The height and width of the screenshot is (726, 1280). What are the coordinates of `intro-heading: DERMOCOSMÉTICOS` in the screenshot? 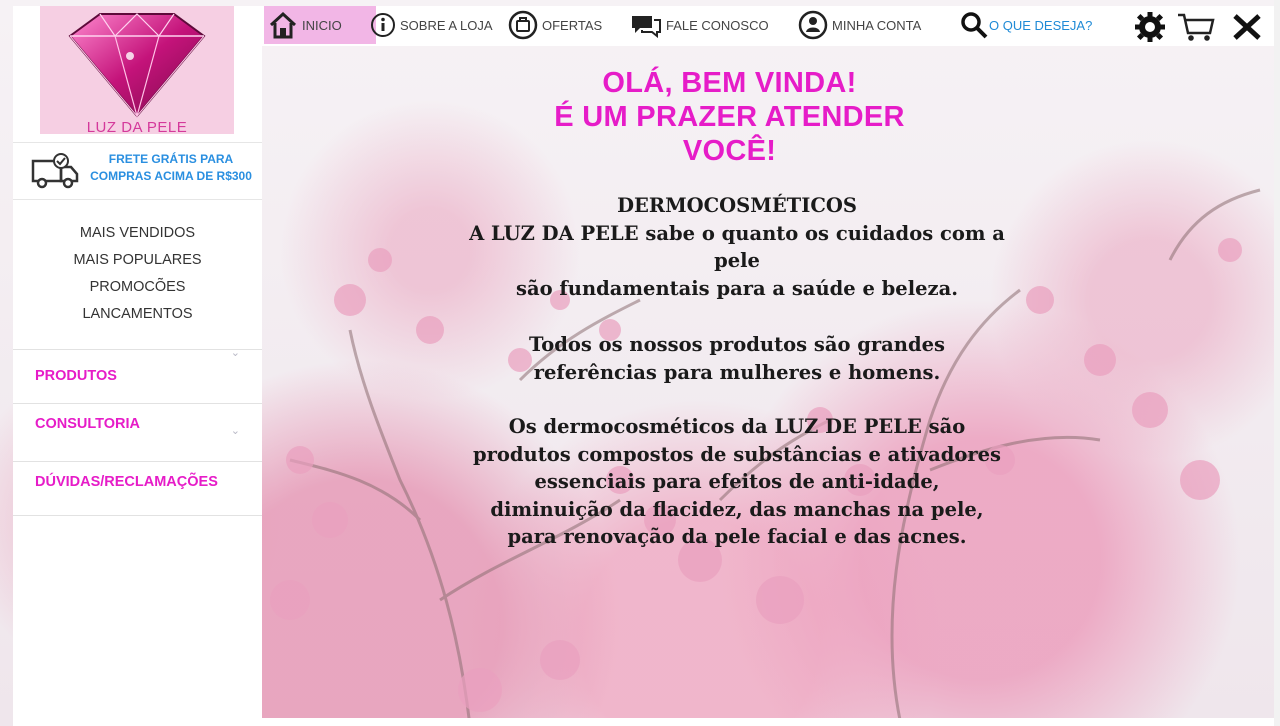 It's located at (737, 205).